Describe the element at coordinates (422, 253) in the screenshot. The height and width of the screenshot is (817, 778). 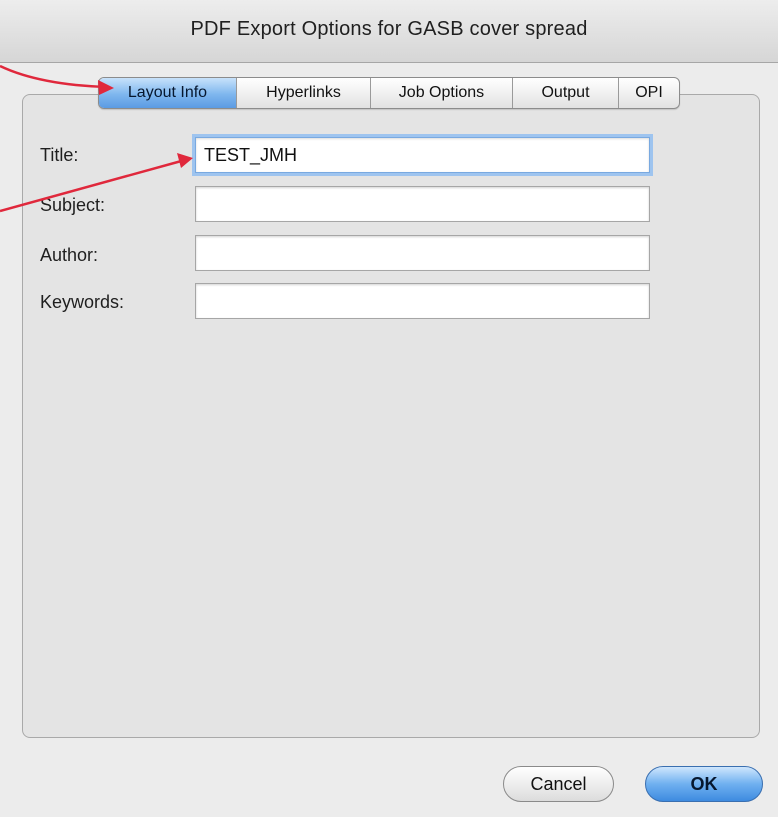
I see `author-field` at that location.